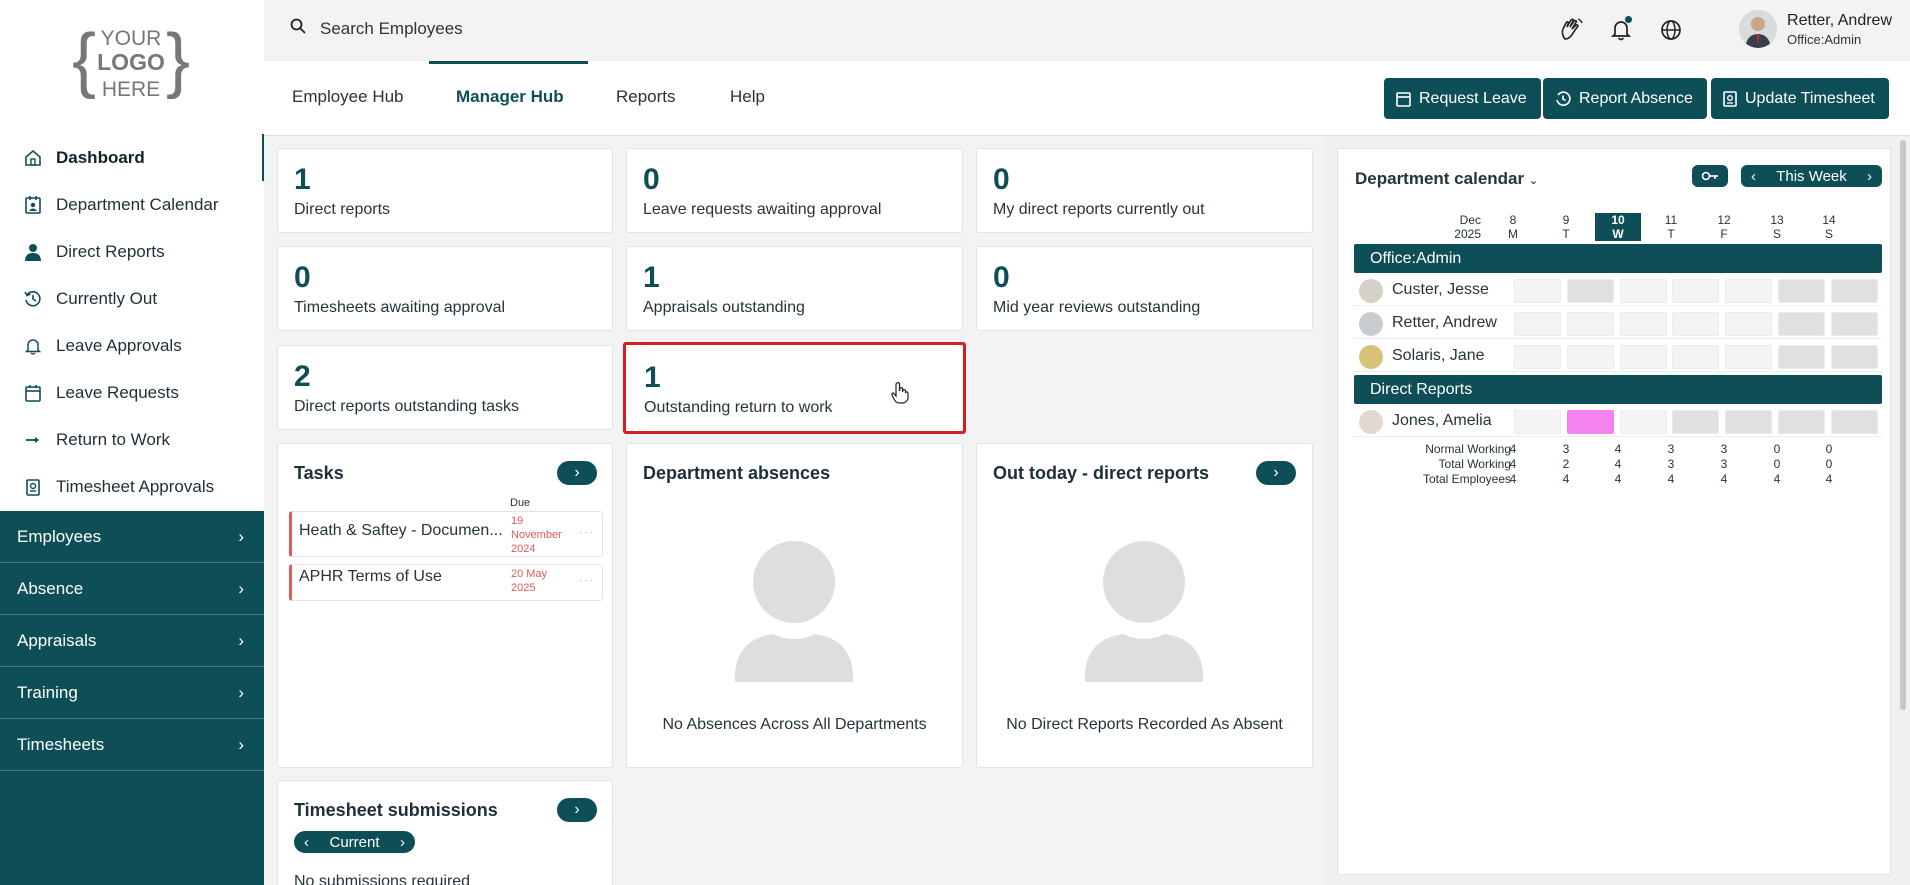 The height and width of the screenshot is (885, 1910). What do you see at coordinates (132, 439) in the screenshot?
I see `sidebar-item-return-to-work: Return to Work` at bounding box center [132, 439].